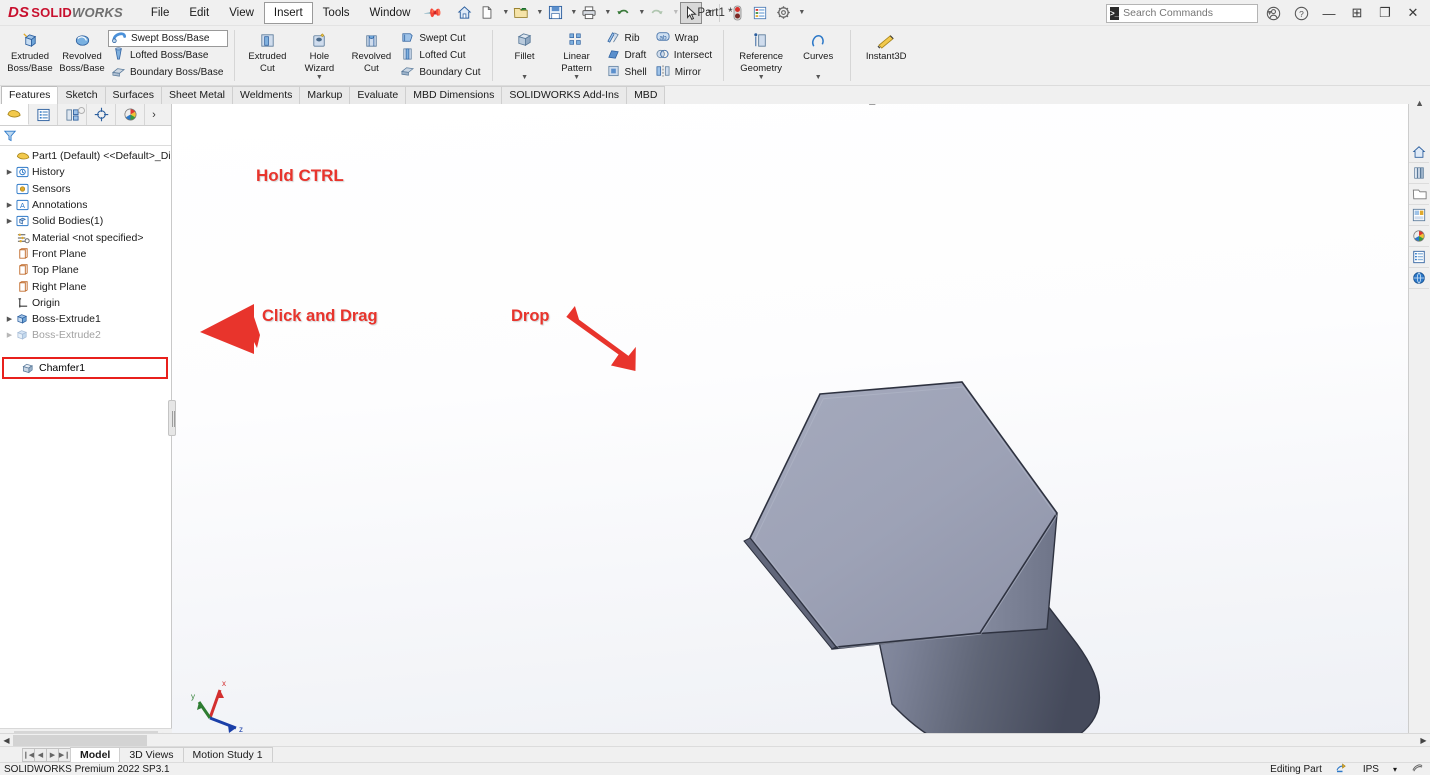 The width and height of the screenshot is (1430, 775). I want to click on graphics-horizontal-scrollbar: ◀ ▶, so click(715, 739).